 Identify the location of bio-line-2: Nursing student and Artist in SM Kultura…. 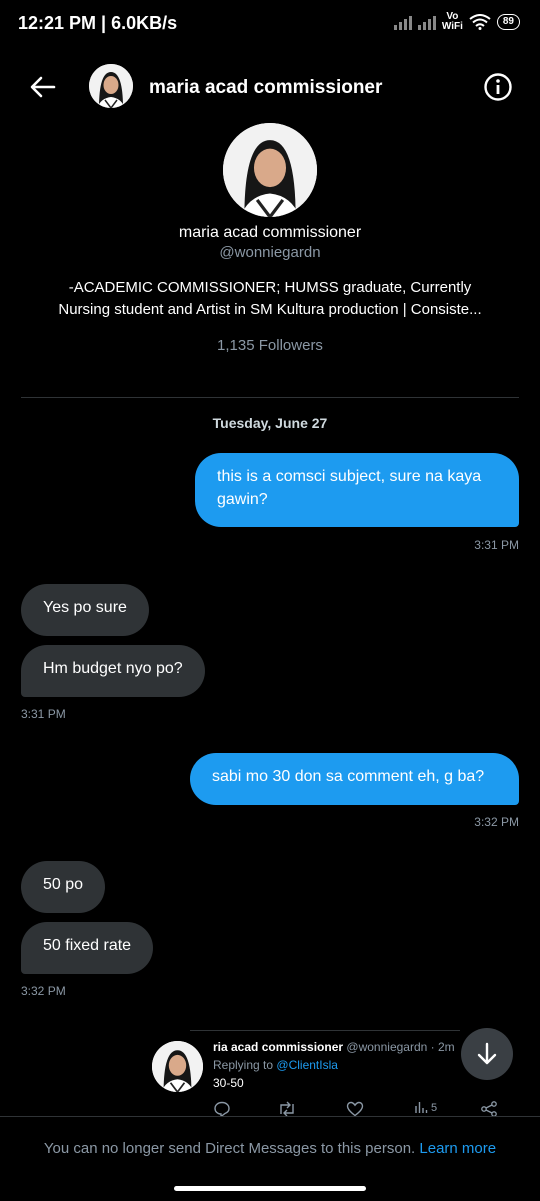
(270, 309).